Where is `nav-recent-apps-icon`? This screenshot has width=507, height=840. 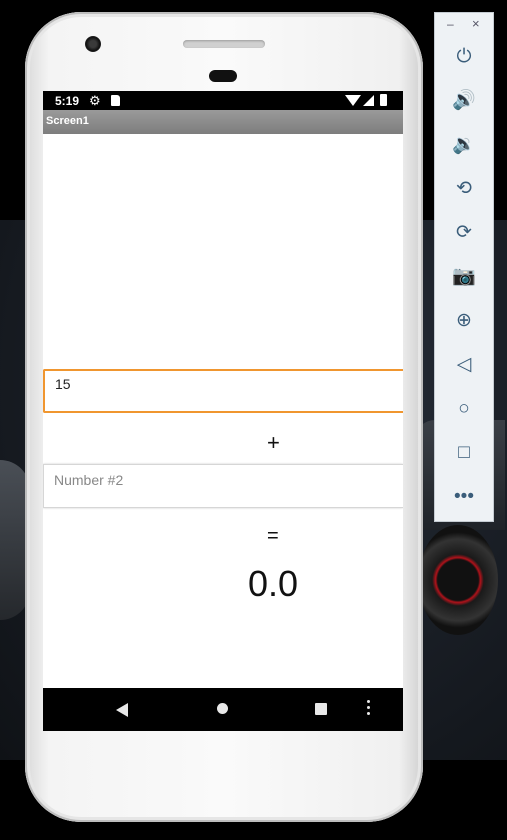
nav-recent-apps-icon is located at coordinates (321, 709).